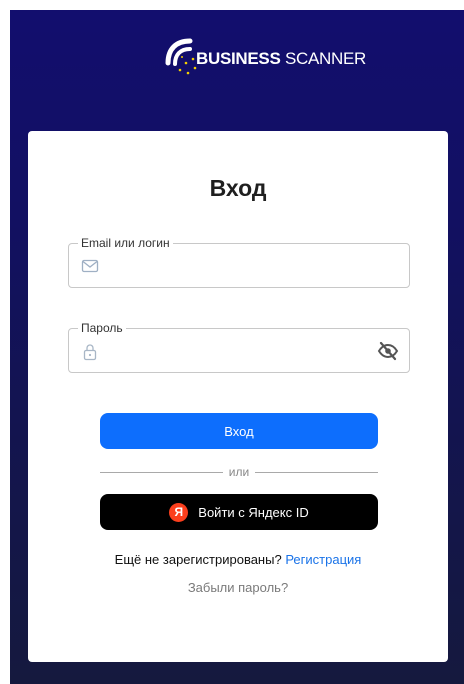 Image resolution: width=464 pixels, height=684 pixels. Describe the element at coordinates (317, 472) in the screenshot. I see `divider-line-right` at that location.